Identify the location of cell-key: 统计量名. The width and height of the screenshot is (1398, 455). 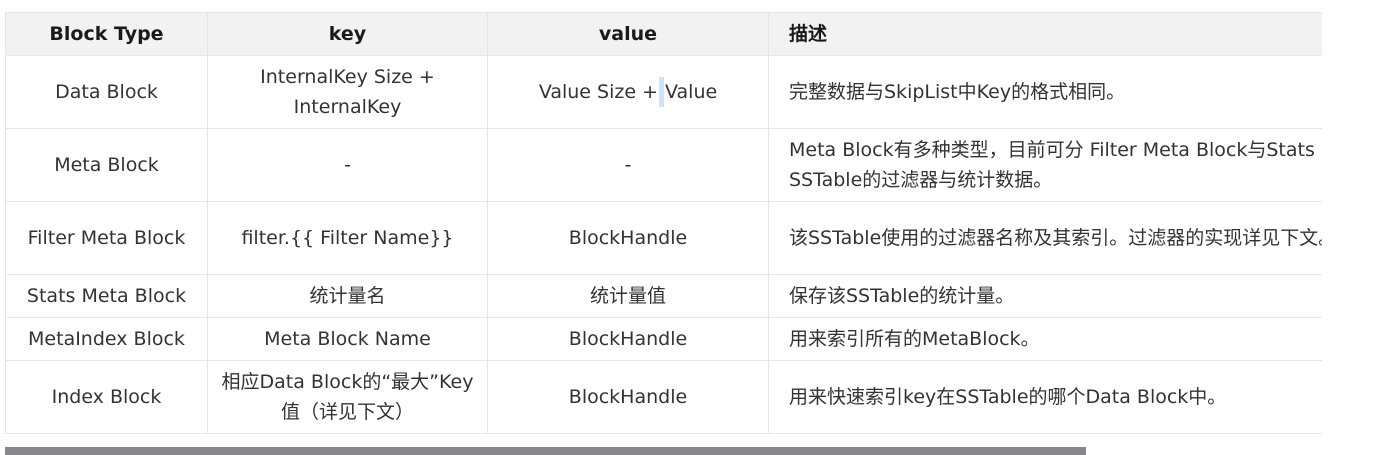
(347, 296).